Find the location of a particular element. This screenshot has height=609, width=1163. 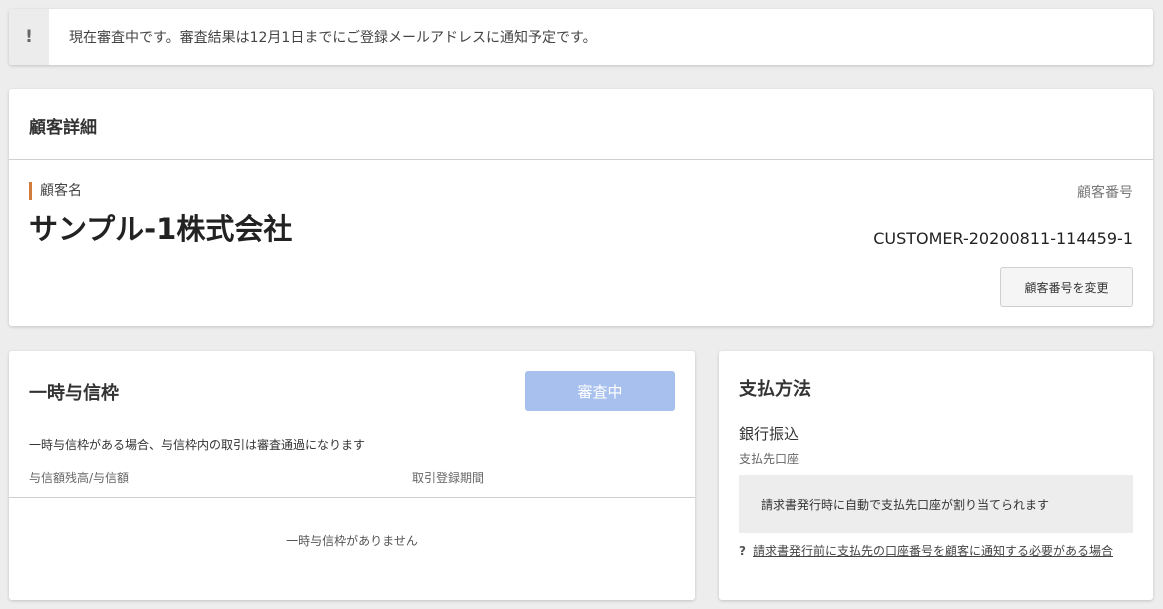

customer-number-label: 顧客番号 is located at coordinates (1105, 193).